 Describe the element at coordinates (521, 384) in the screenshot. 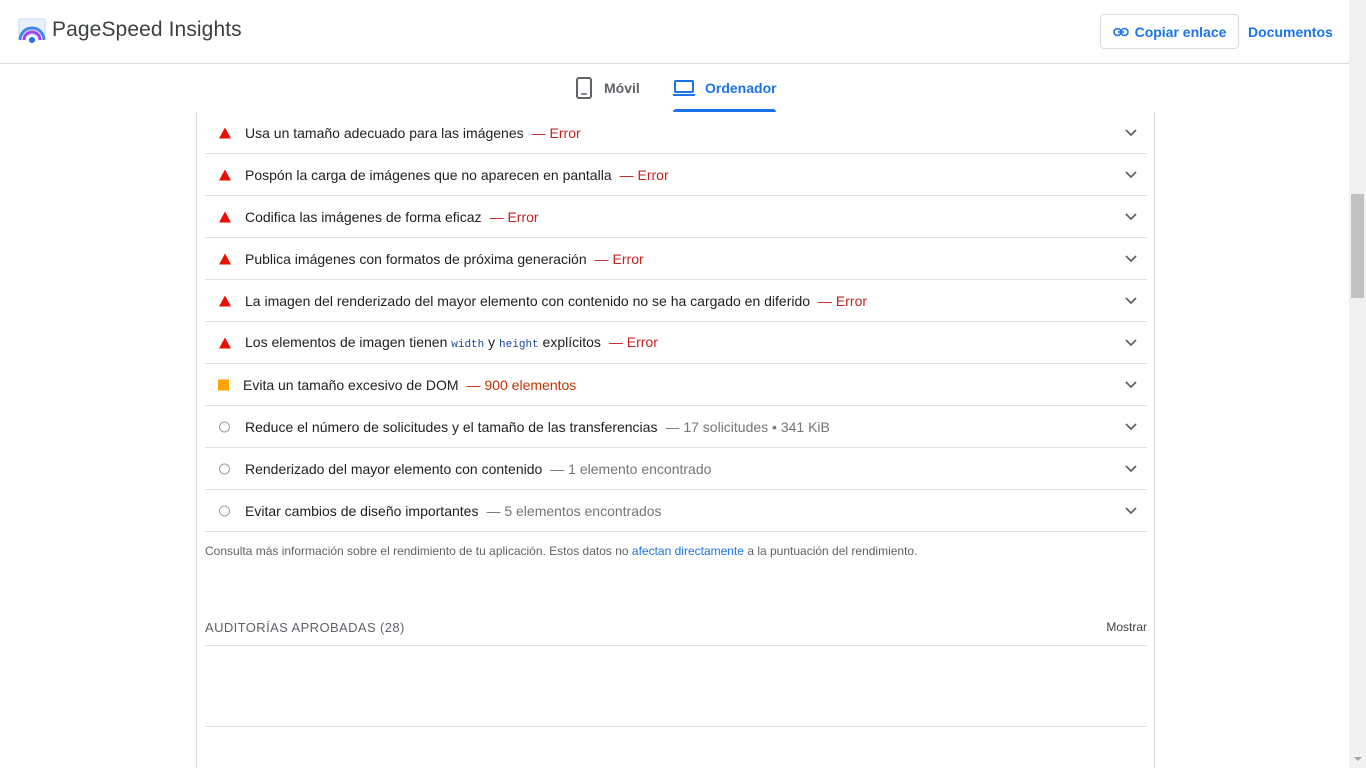

I see `audit-display-value: — 900 elementos` at that location.